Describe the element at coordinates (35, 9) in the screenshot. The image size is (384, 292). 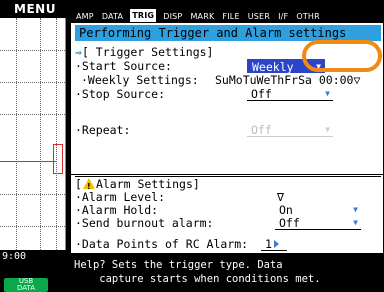
I see `menu-button: MENU` at that location.